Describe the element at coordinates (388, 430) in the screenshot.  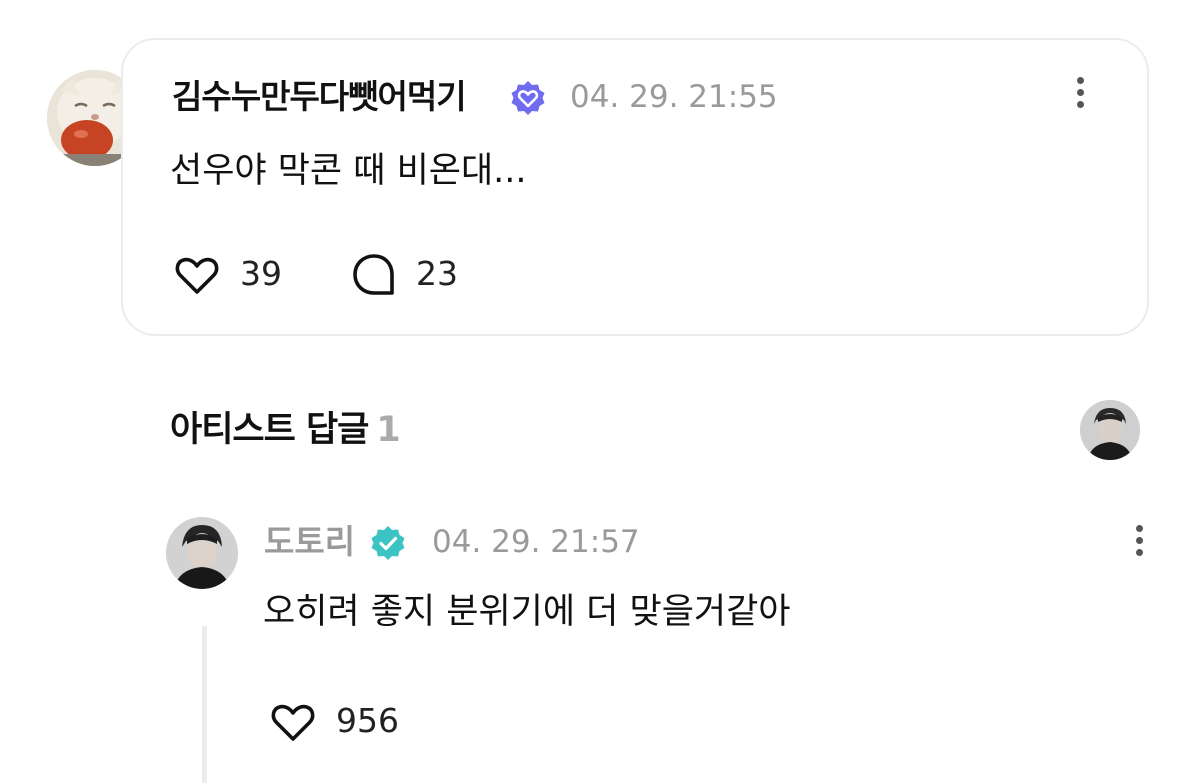
I see `artist-replies-count: 1` at that location.